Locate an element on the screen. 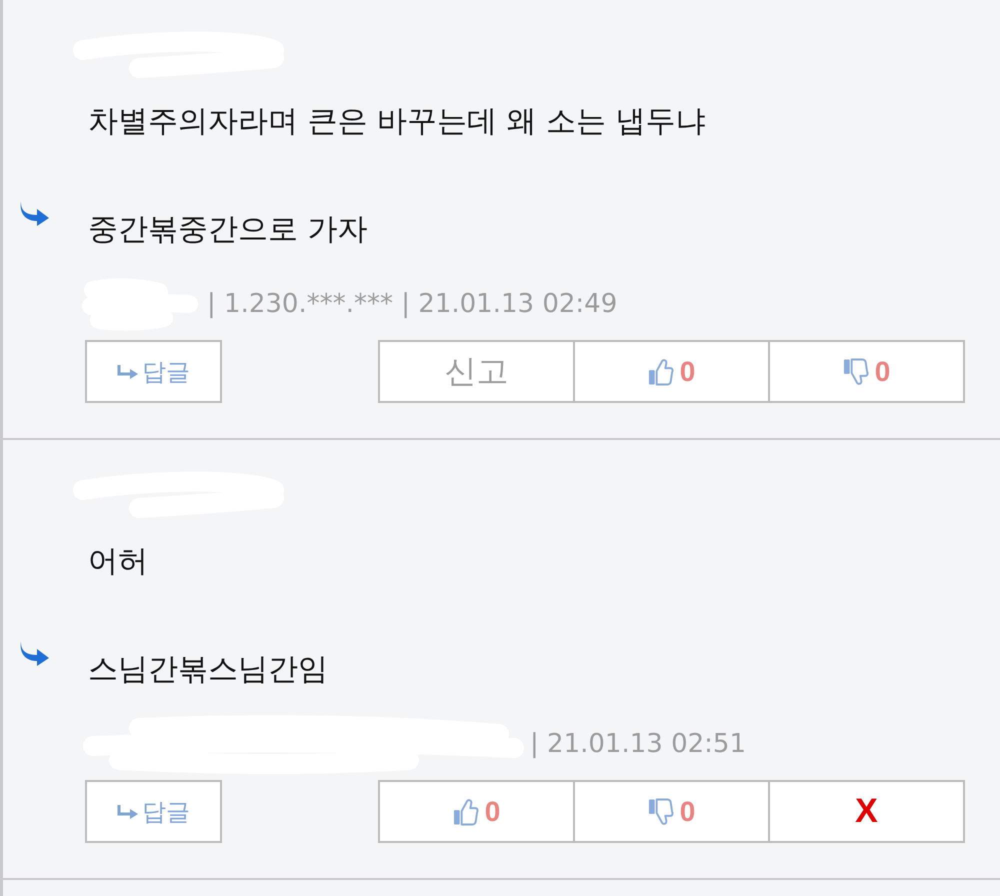  reply-text: 중간볶중간으로 가자 is located at coordinates (228, 230).